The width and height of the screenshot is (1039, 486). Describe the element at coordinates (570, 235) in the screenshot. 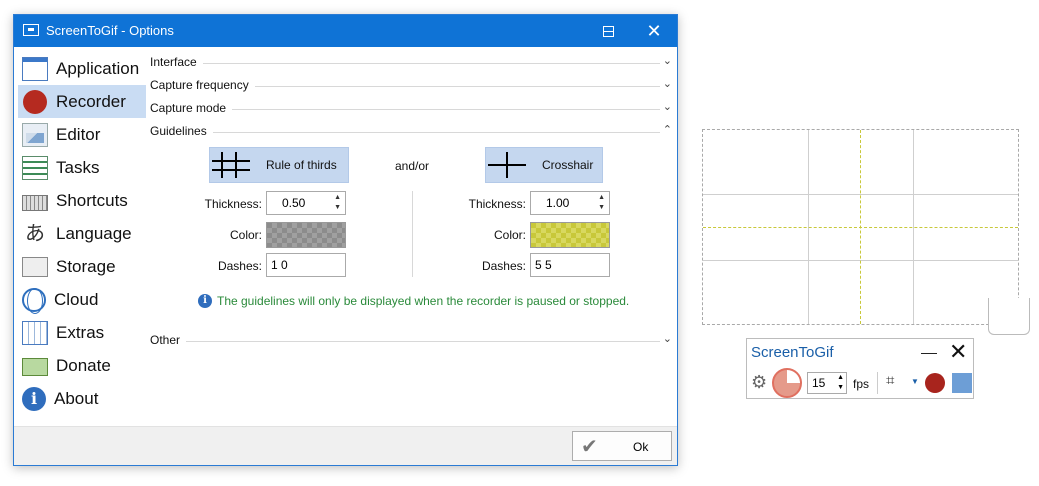

I see `crosshair-color-swatch` at that location.